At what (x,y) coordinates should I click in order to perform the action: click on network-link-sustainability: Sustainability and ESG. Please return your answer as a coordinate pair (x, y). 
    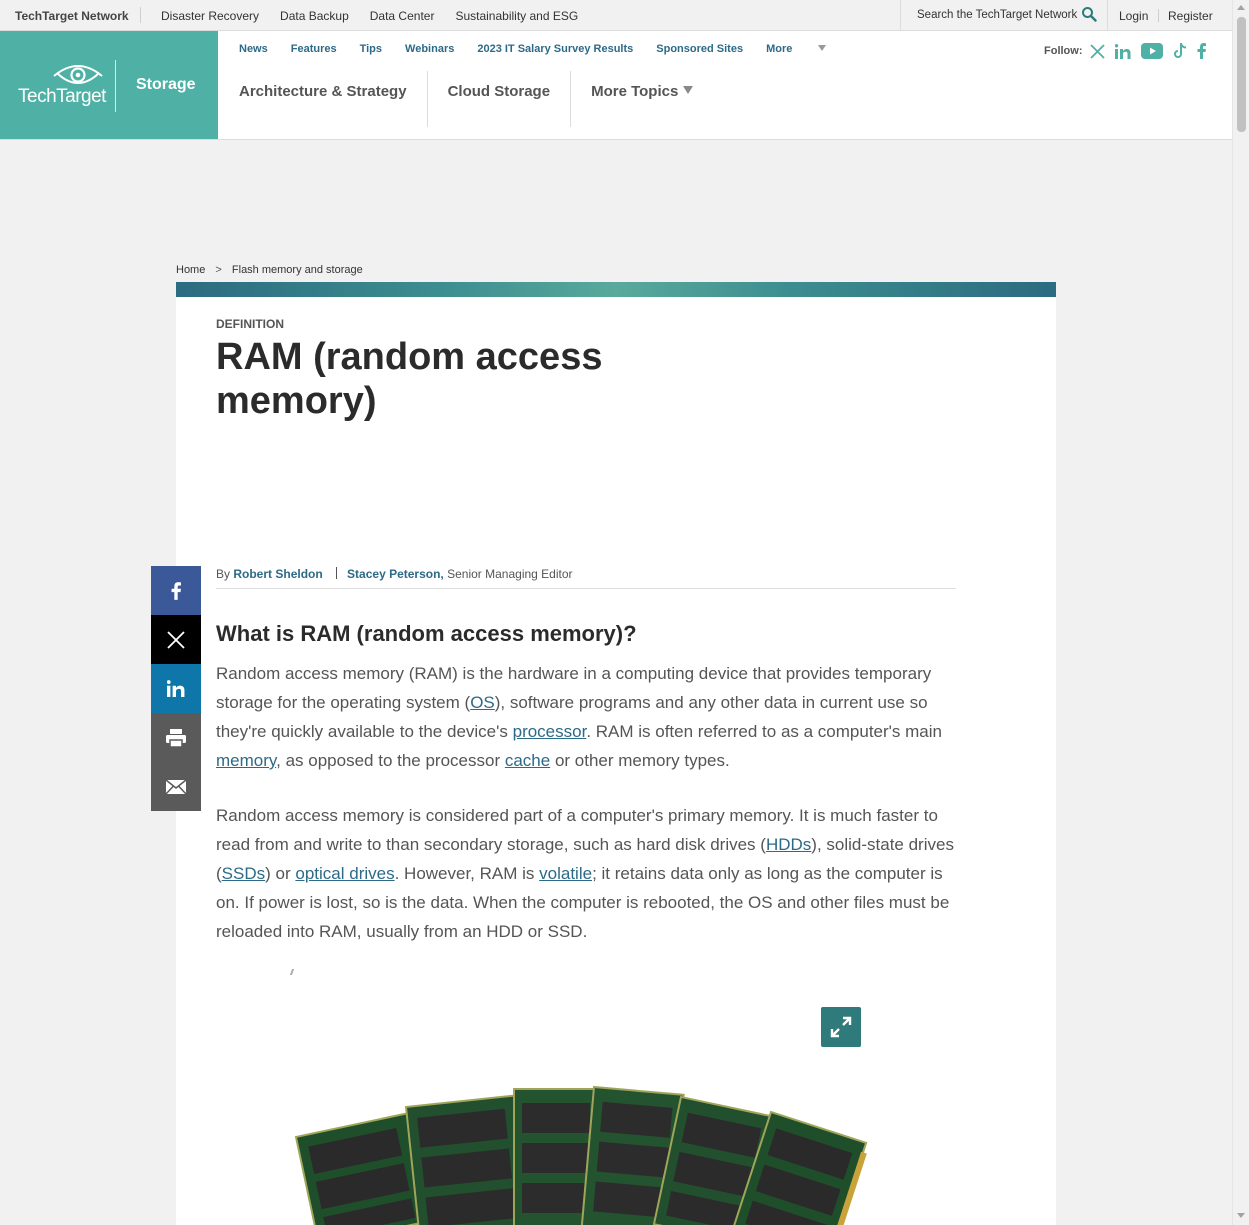
    Looking at the image, I should click on (516, 16).